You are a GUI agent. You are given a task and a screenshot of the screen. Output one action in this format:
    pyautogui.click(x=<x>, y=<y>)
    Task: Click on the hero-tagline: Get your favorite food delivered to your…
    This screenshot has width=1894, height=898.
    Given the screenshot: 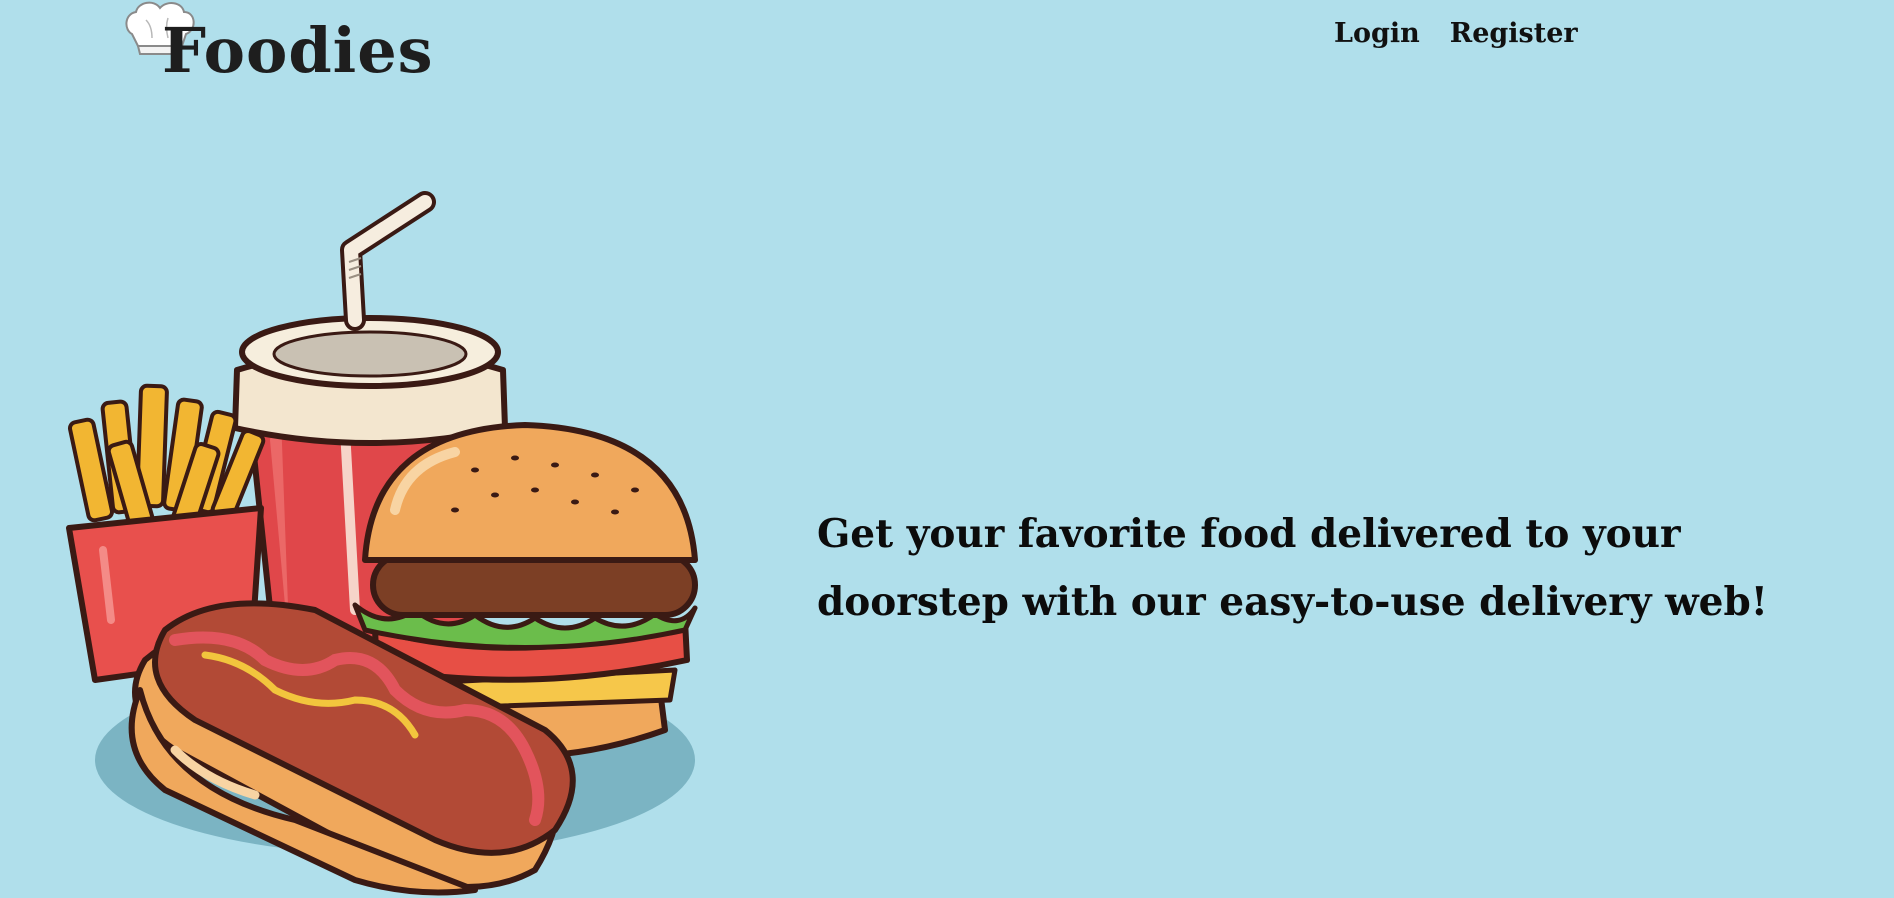 What is the action you would take?
    pyautogui.click(x=1292, y=568)
    